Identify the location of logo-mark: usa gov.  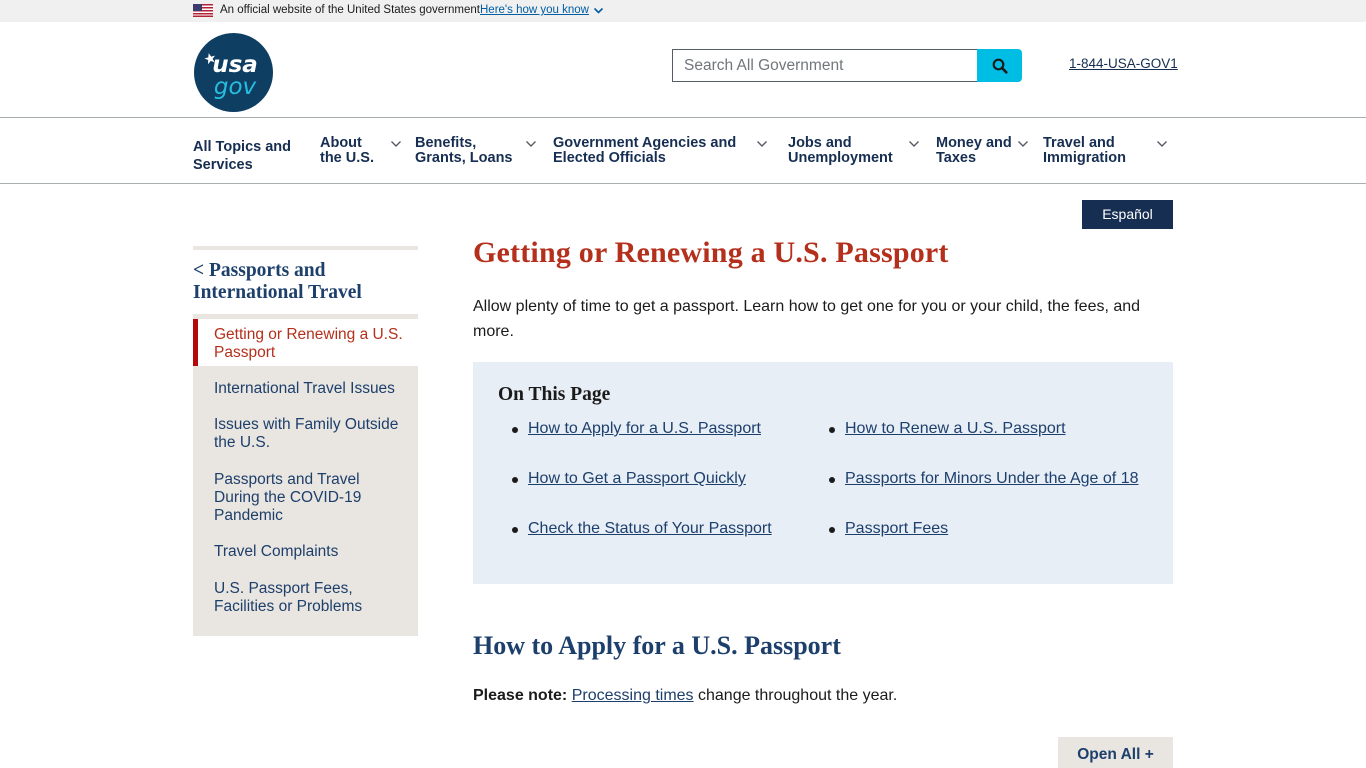
(231, 76).